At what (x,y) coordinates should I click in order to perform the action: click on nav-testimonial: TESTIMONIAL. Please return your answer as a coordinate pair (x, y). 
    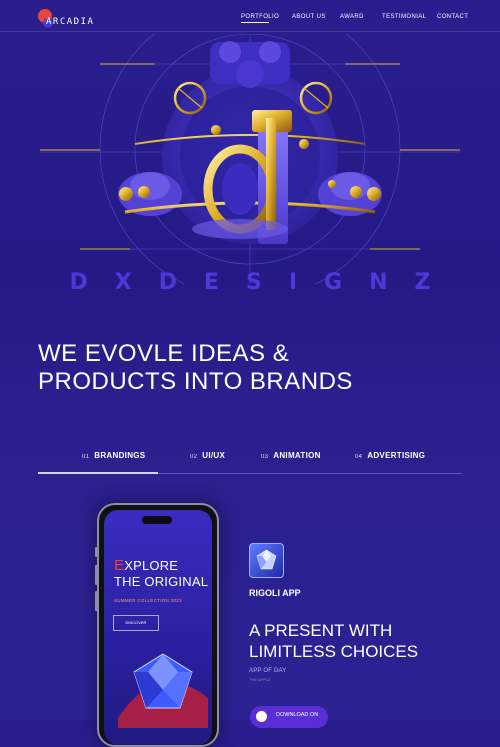
    Looking at the image, I should click on (404, 17).